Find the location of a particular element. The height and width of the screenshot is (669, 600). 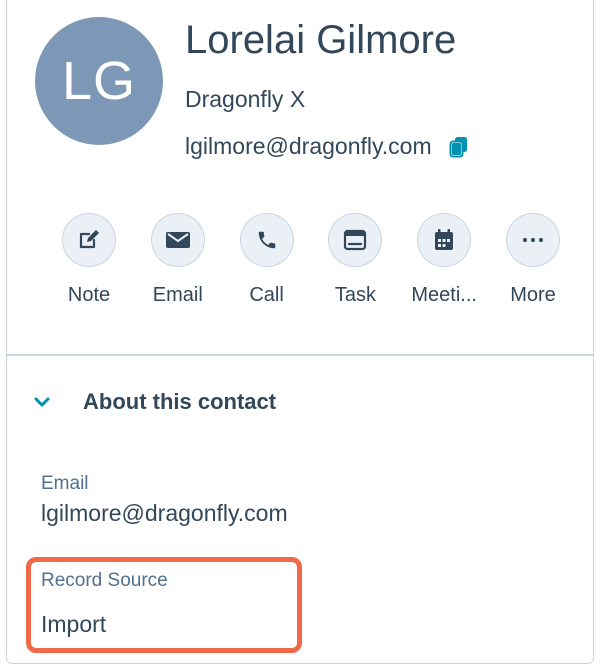

task-button is located at coordinates (355, 240).